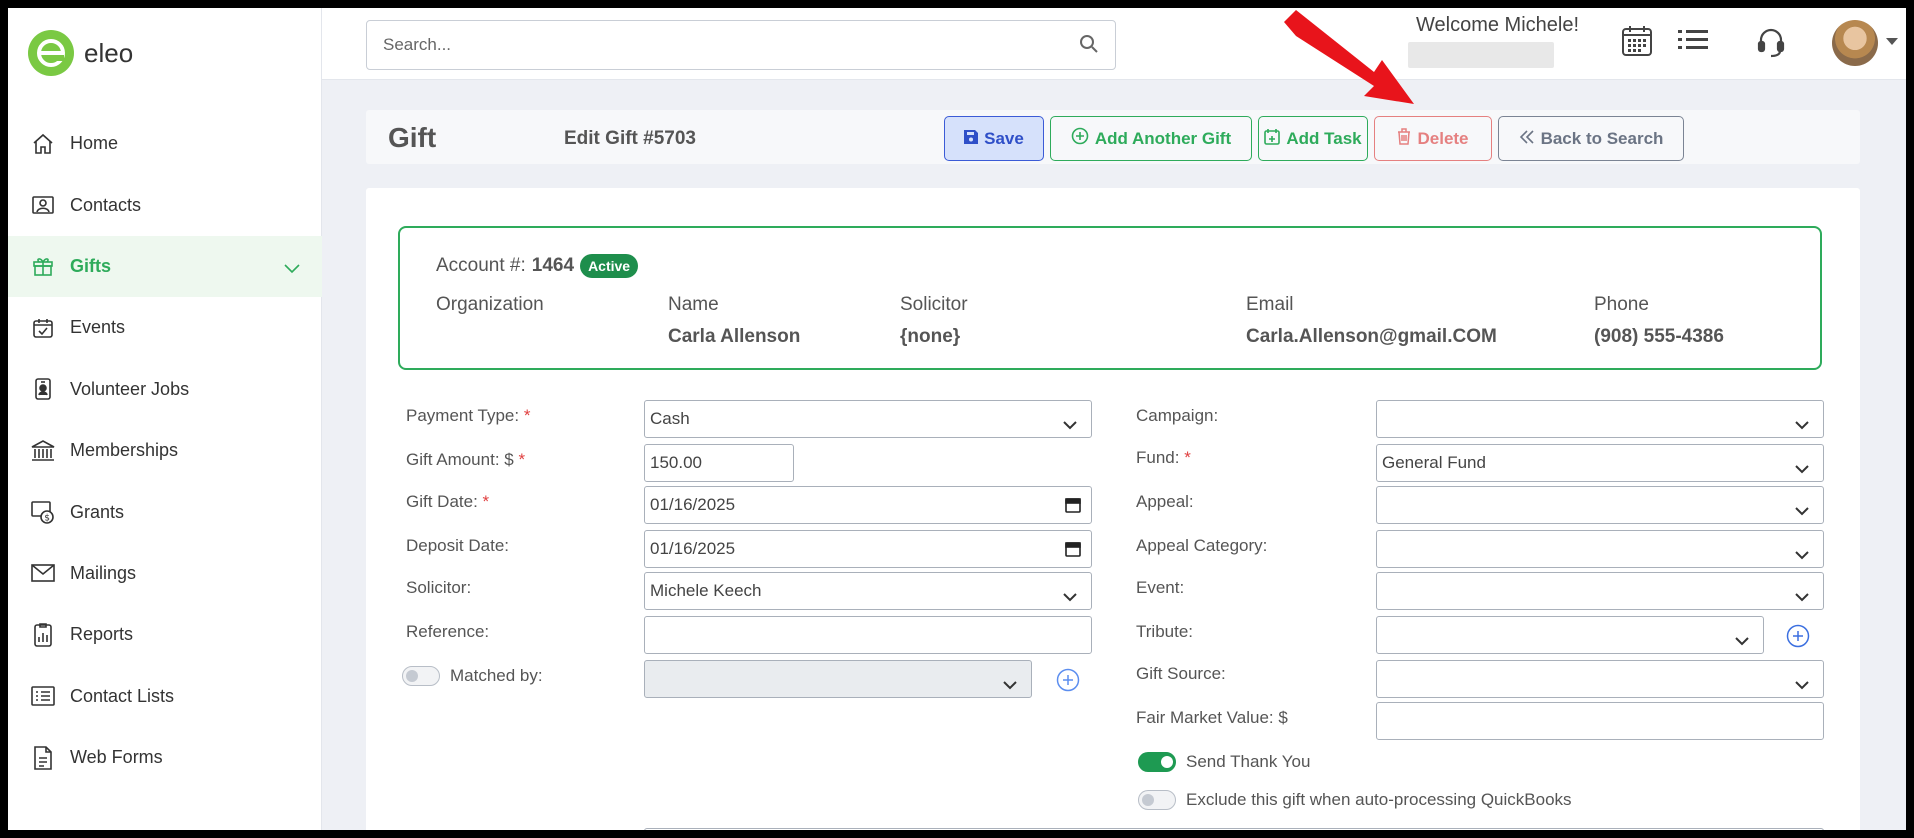 This screenshot has height=838, width=1914. I want to click on sidebar-item-memberships: Memberships, so click(165, 450).